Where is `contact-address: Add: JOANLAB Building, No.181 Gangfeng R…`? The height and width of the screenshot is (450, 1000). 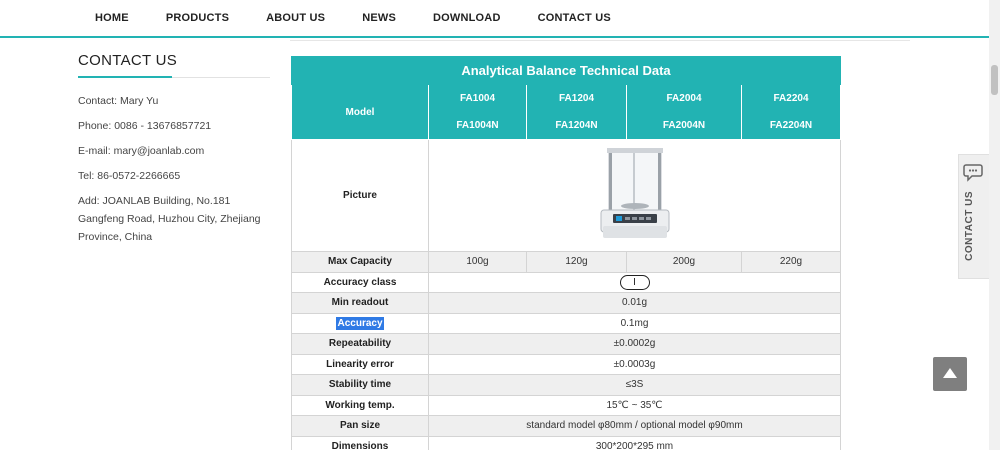
contact-address: Add: JOANLAB Building, No.181 Gangfeng R… is located at coordinates (169, 219).